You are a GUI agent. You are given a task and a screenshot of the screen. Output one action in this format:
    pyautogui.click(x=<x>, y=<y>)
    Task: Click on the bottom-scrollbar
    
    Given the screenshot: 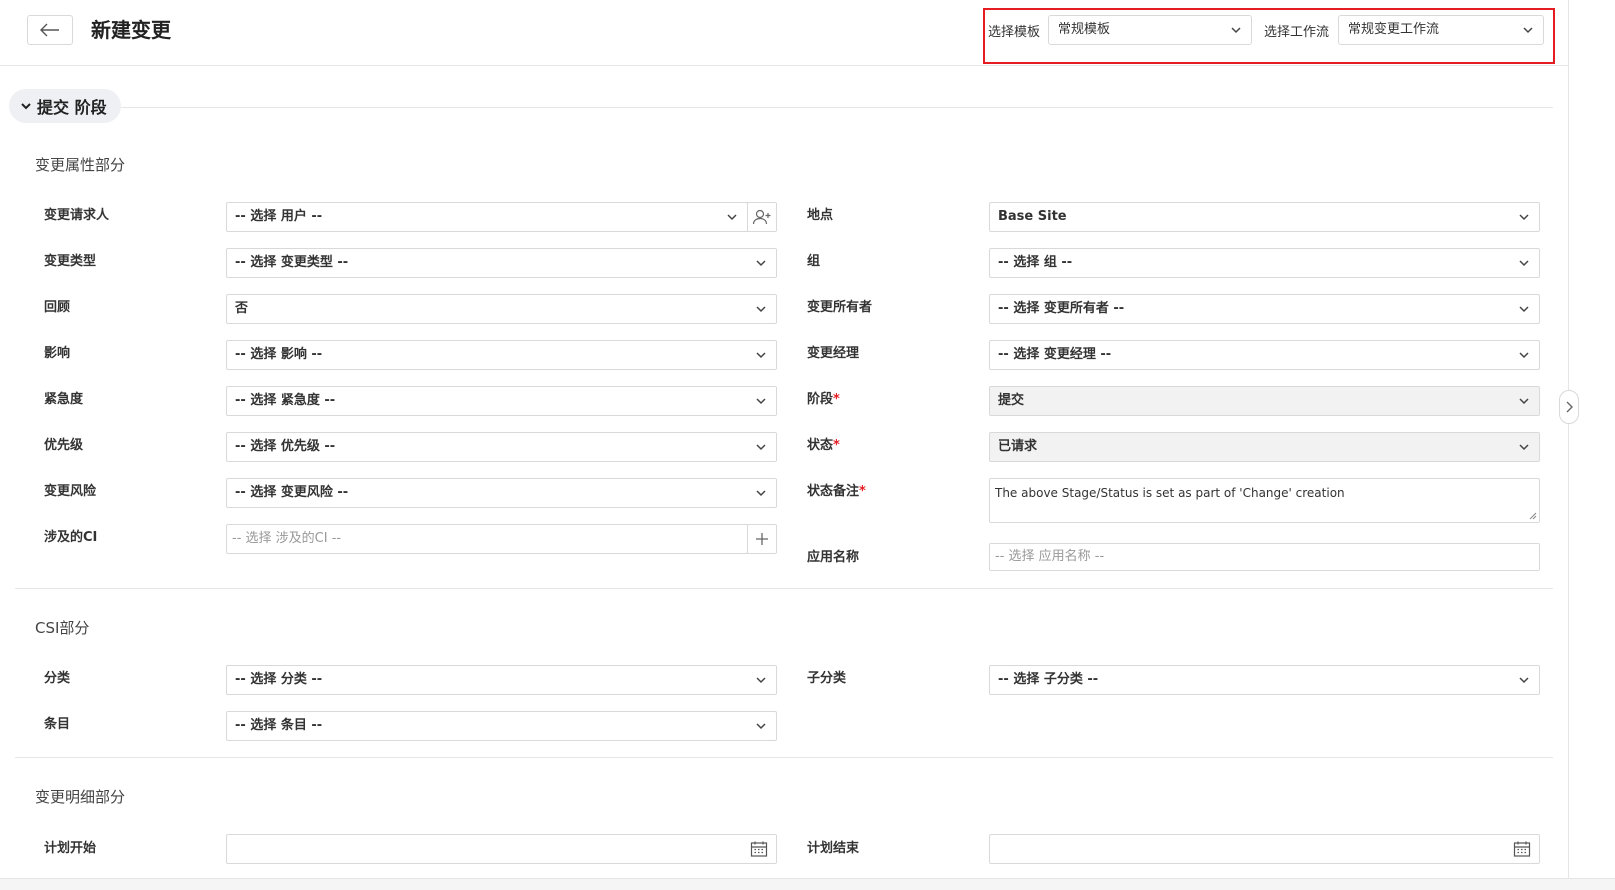 What is the action you would take?
    pyautogui.click(x=807, y=884)
    